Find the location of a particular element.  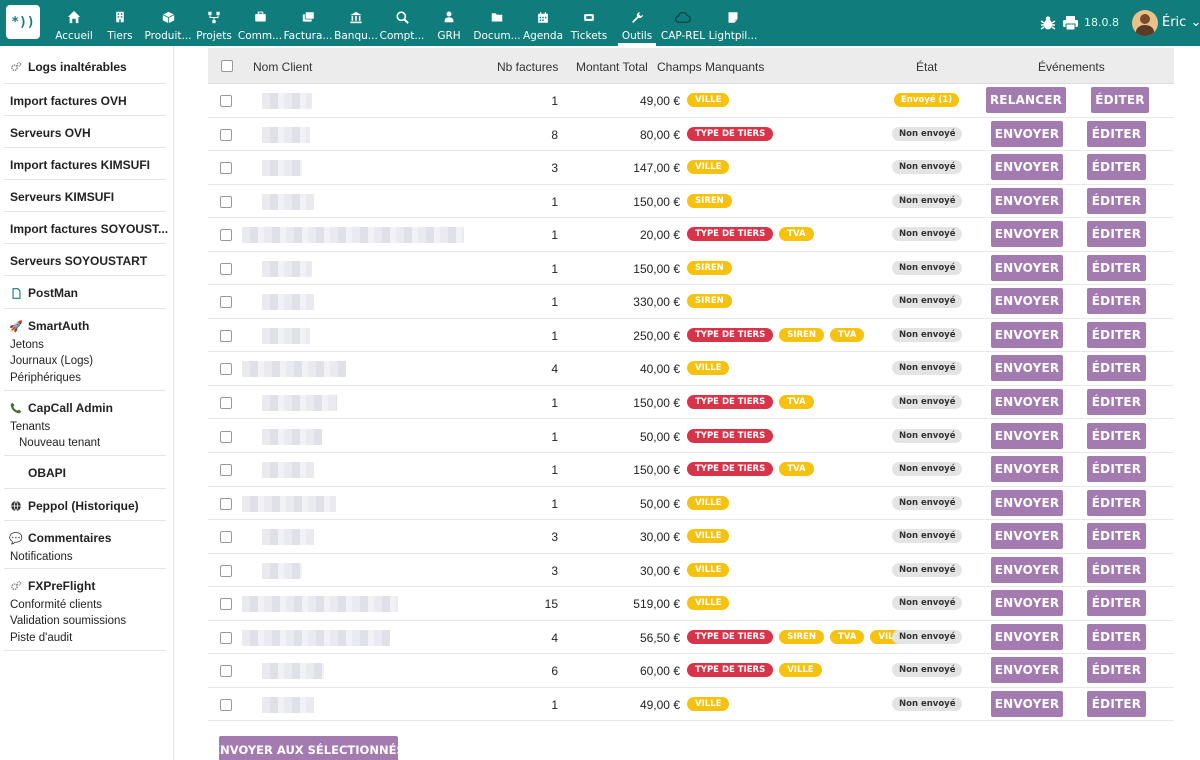

sidebar-item-capcall-admin: CapCall Admin is located at coordinates (61, 408).